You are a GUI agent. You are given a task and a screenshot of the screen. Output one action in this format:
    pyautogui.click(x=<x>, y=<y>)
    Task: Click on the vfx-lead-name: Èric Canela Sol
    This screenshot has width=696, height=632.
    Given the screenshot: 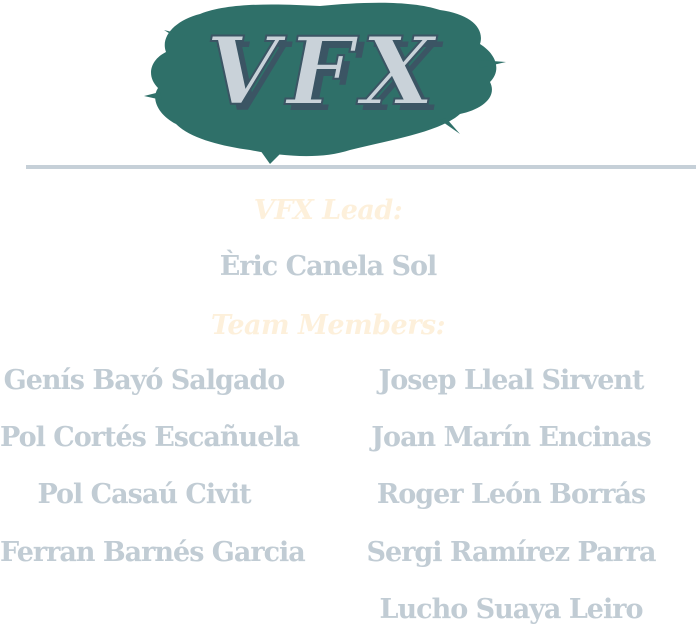 What is the action you would take?
    pyautogui.click(x=328, y=266)
    